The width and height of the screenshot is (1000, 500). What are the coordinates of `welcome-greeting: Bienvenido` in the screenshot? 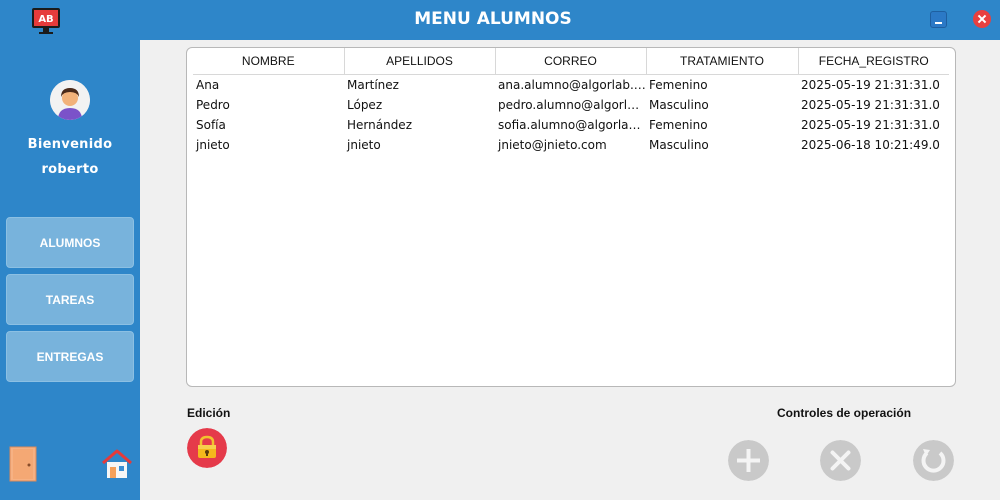 It's located at (70, 144).